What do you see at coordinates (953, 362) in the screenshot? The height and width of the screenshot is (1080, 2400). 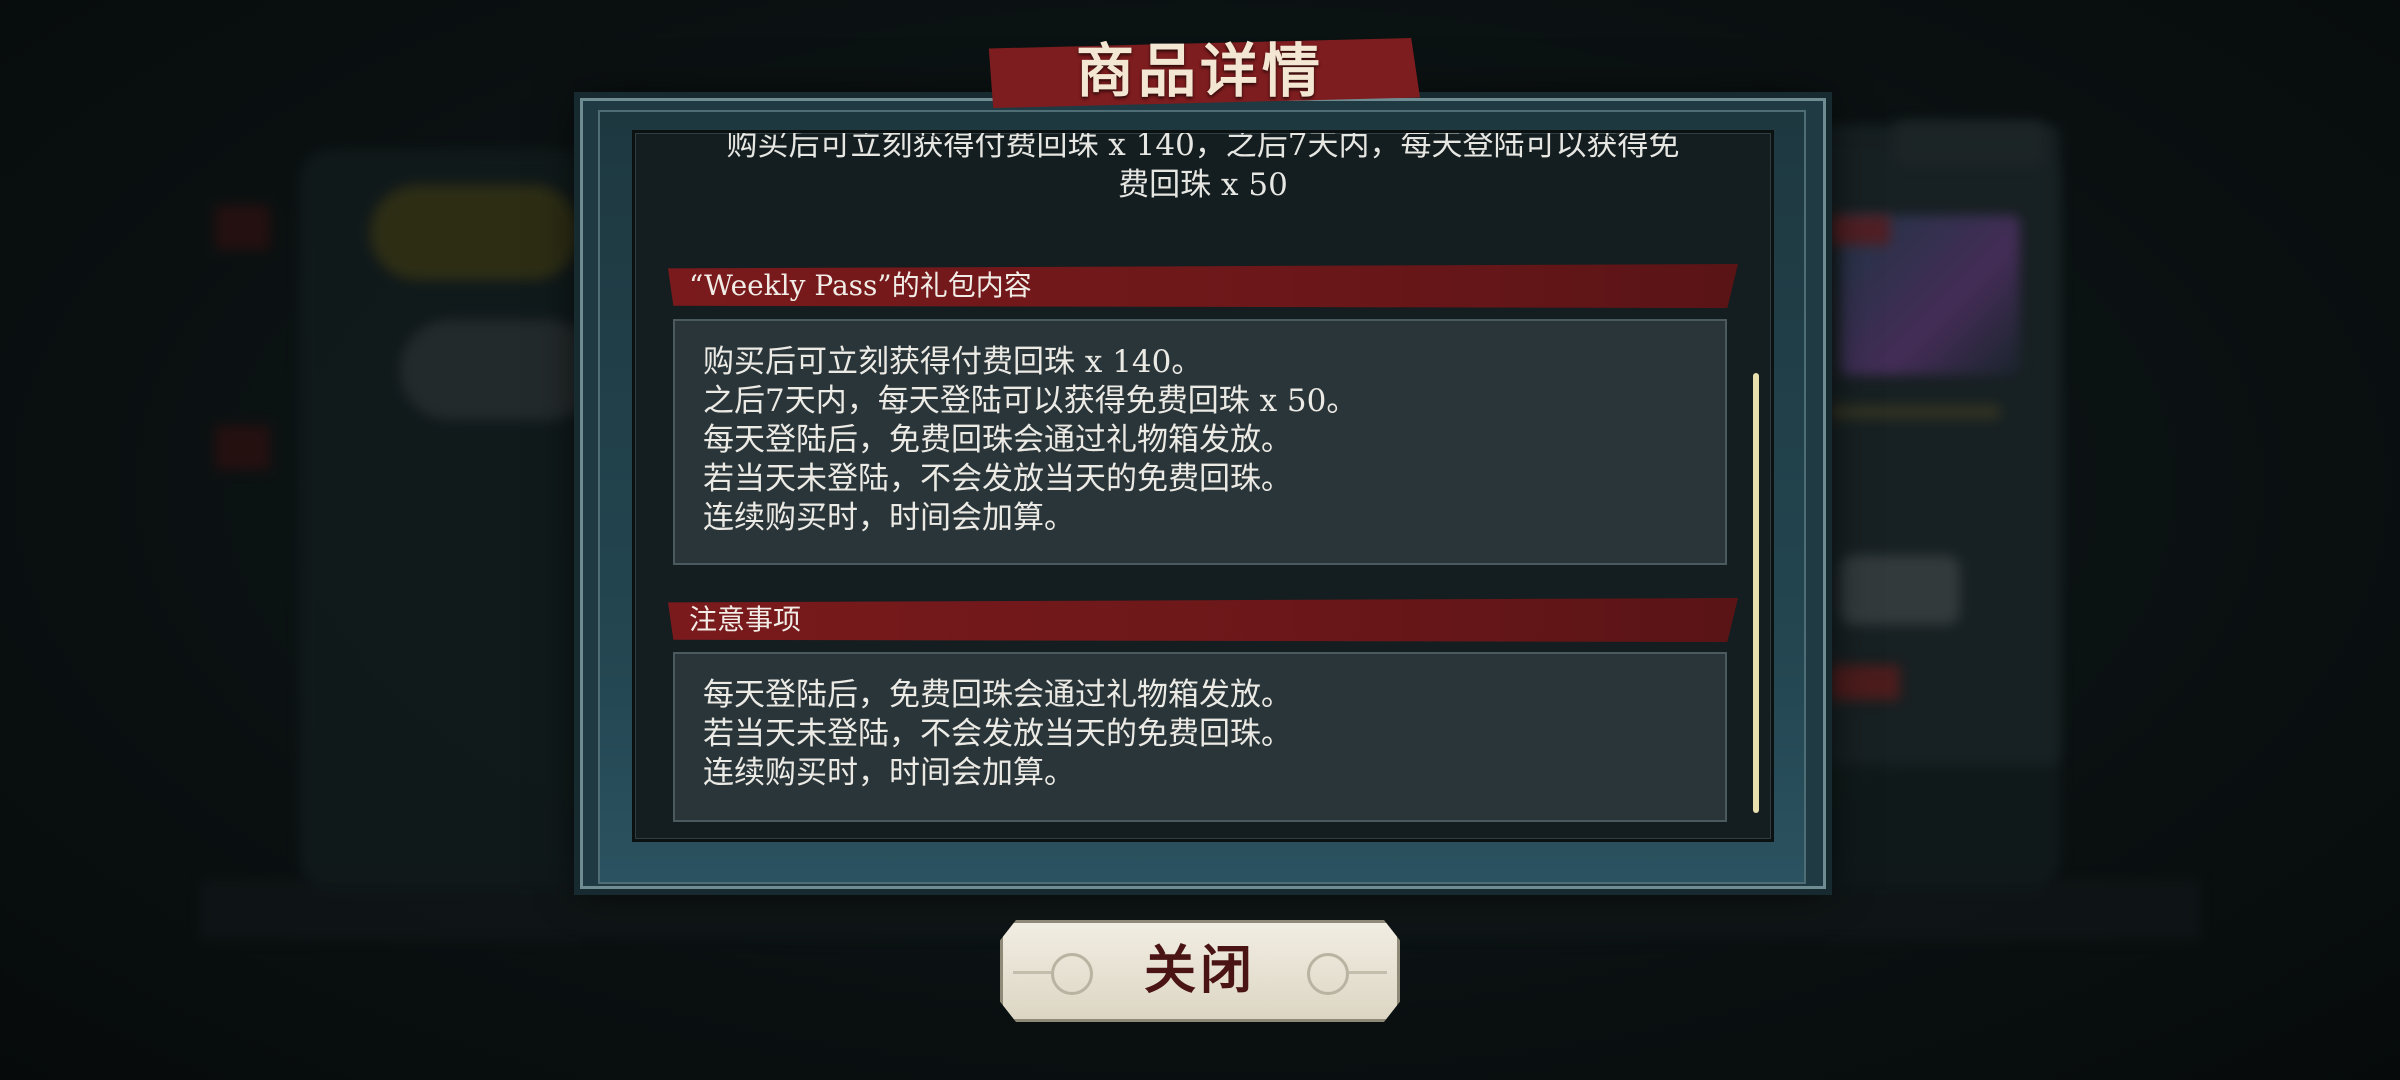 I see `package-line: 购买后可立刻获得付费回珠 x 140。` at bounding box center [953, 362].